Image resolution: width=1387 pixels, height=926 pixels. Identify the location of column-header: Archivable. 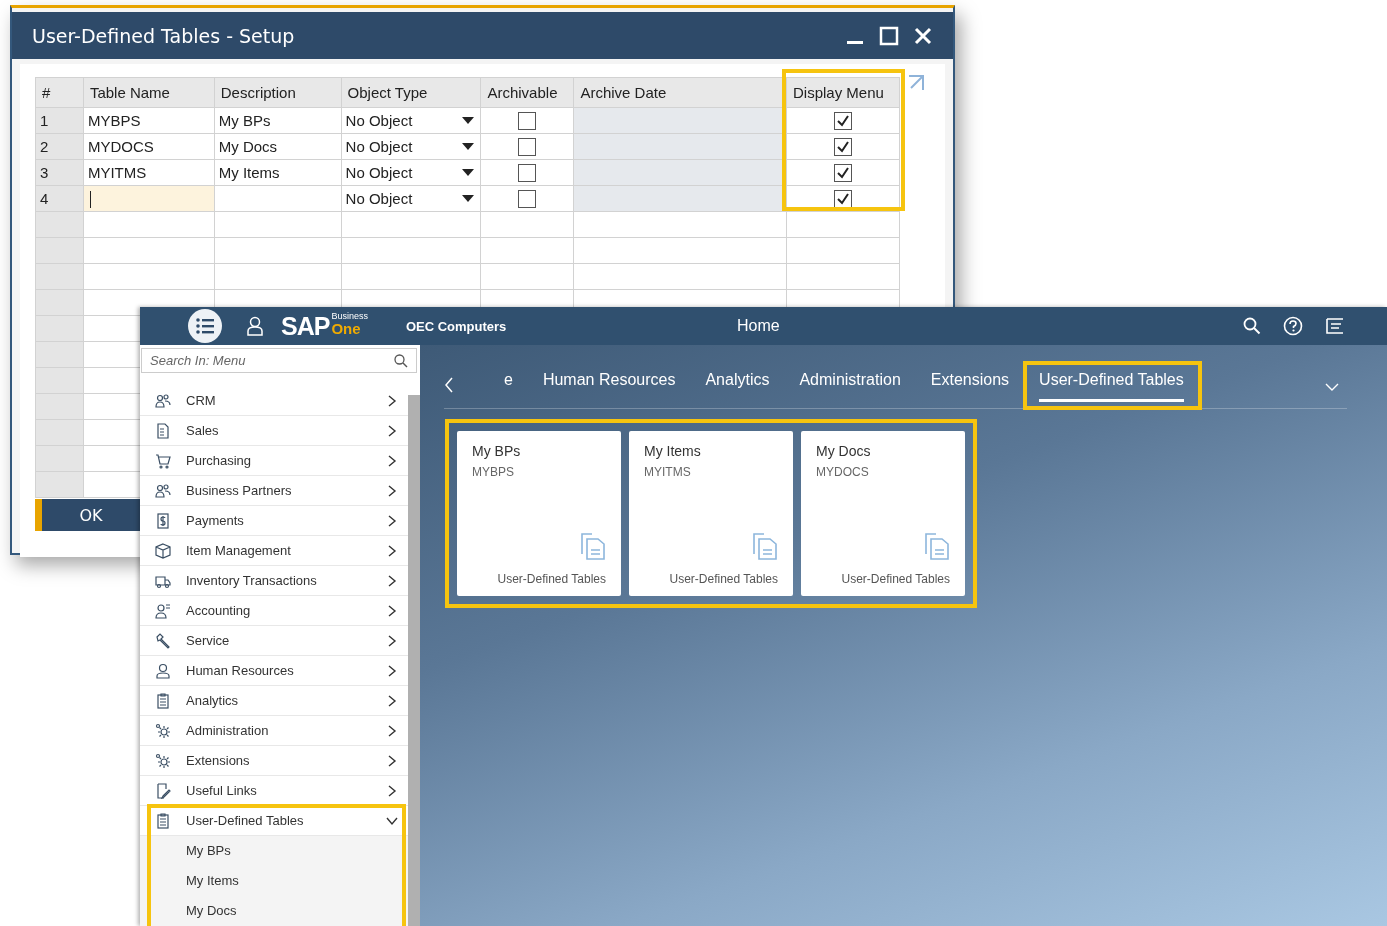
(527, 92).